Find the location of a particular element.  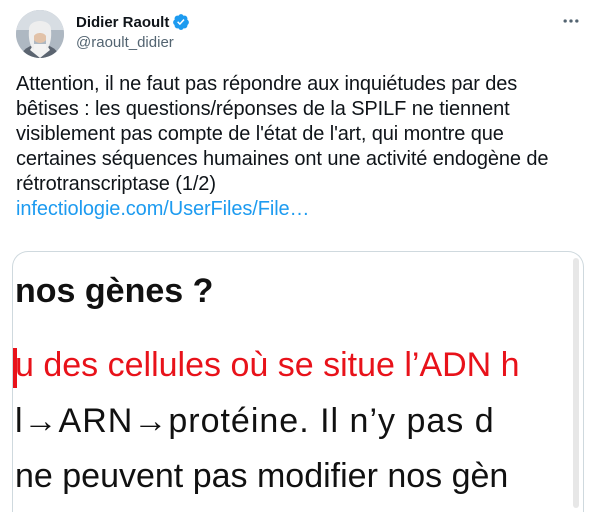

tweet-header: Didier Raoult @raoult_didier is located at coordinates (133, 31).